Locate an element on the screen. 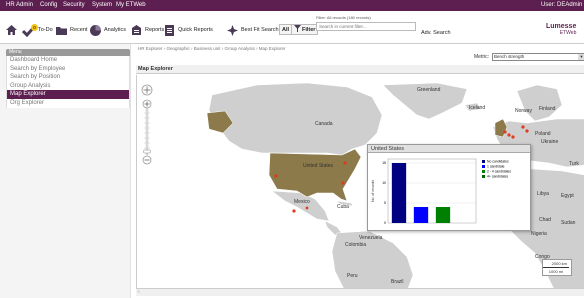 The width and height of the screenshot is (584, 298). land-canada is located at coordinates (295, 119).